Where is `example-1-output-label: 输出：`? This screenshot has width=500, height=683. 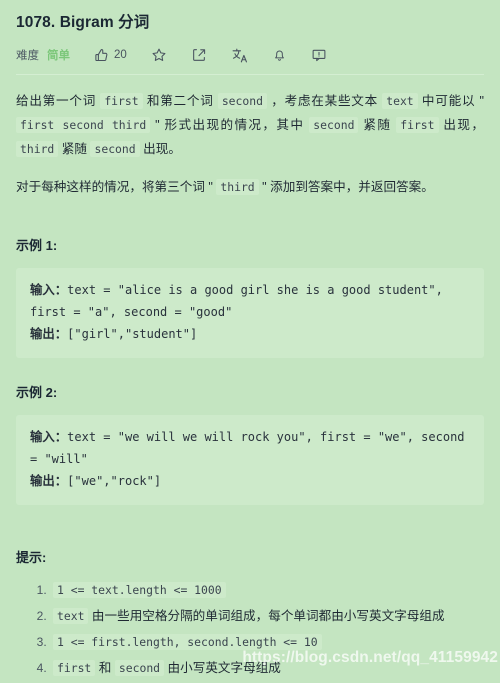 example-1-output-label: 输出： is located at coordinates (49, 334).